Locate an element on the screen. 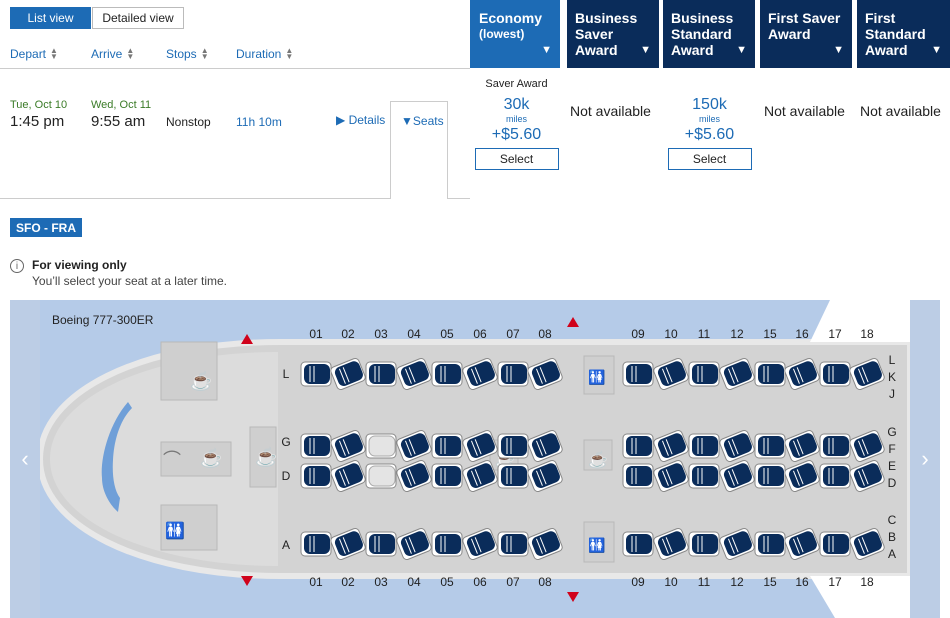  row-number-bottom: 02 is located at coordinates (348, 582).